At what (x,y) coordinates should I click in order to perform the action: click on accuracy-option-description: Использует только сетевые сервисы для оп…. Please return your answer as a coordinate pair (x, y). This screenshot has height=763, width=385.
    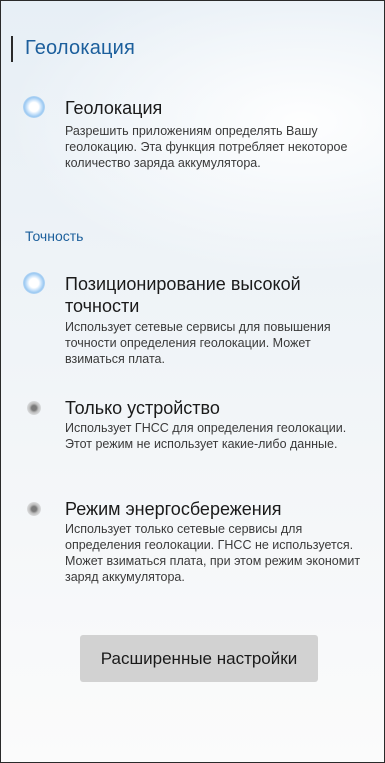
    Looking at the image, I should click on (213, 553).